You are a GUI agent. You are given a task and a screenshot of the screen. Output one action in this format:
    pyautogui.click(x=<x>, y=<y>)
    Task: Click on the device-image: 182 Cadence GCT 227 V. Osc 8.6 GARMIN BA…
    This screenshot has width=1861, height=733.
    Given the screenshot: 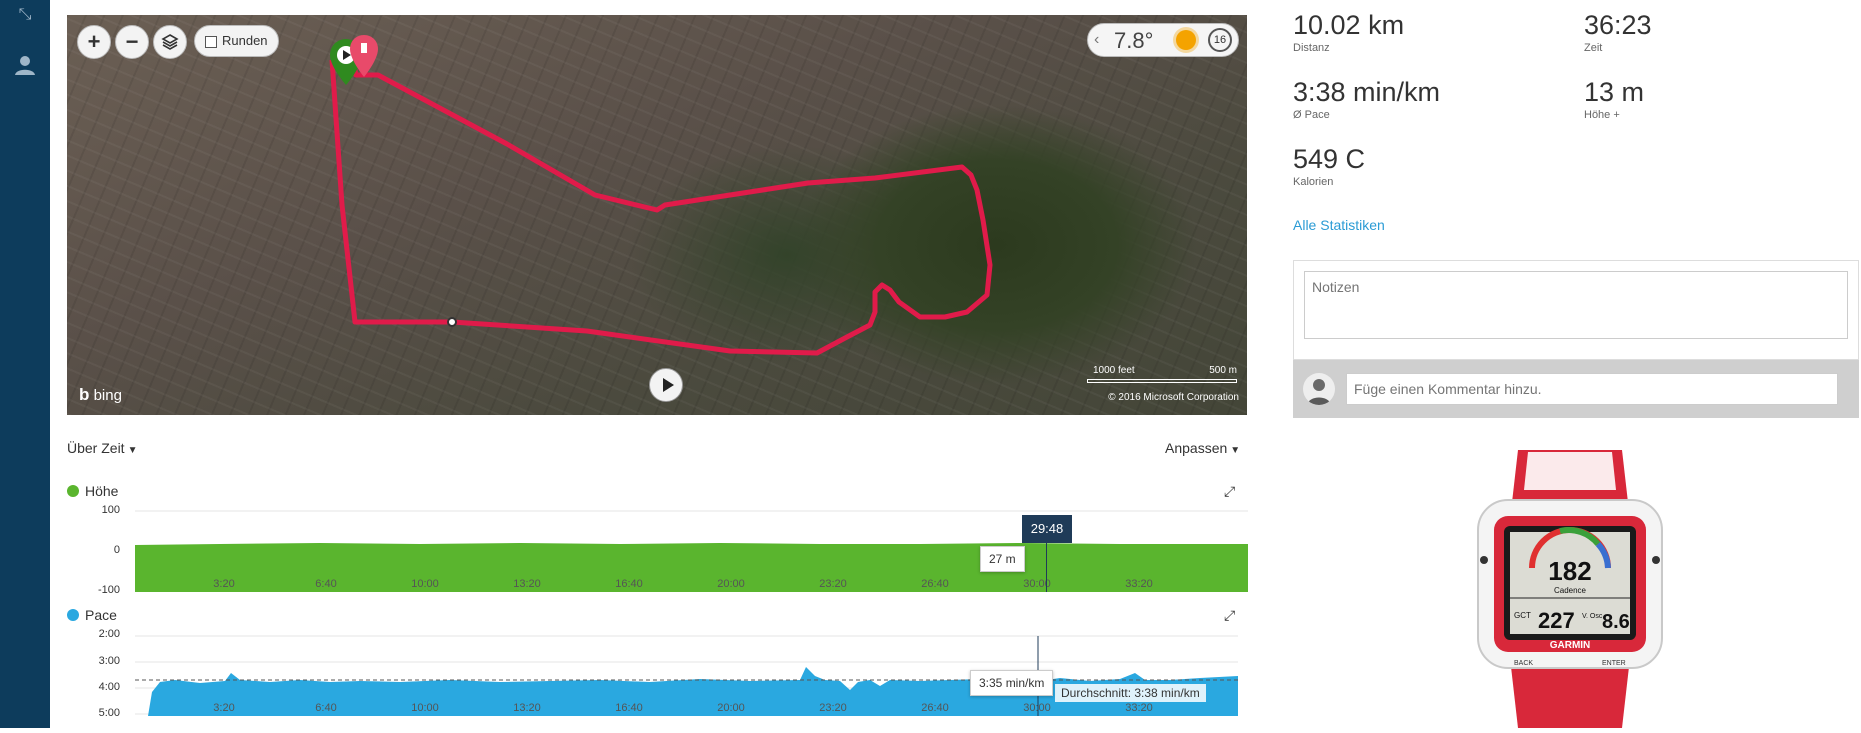 What is the action you would take?
    pyautogui.click(x=1570, y=589)
    